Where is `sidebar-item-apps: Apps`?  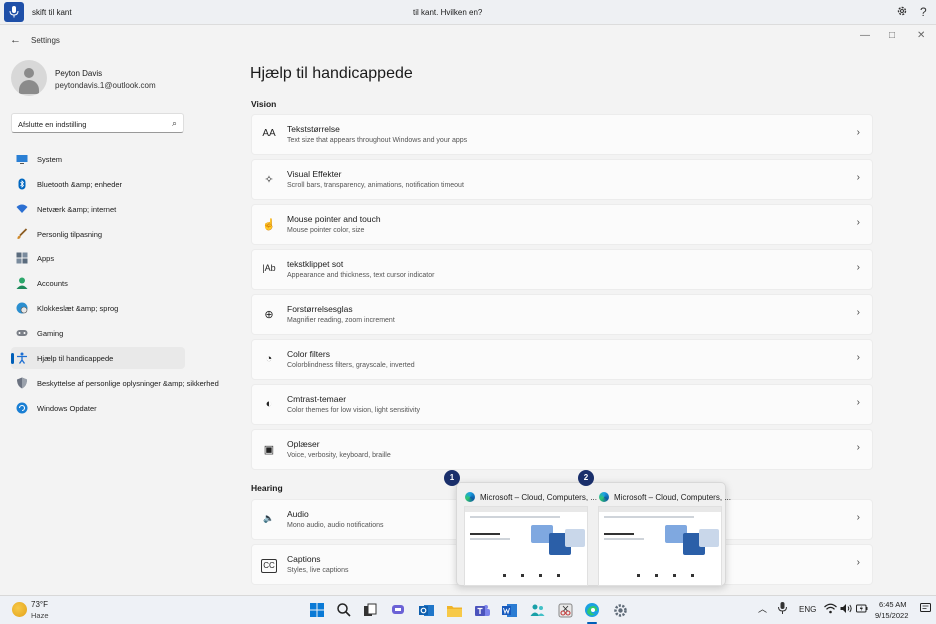 sidebar-item-apps: Apps is located at coordinates (98, 258).